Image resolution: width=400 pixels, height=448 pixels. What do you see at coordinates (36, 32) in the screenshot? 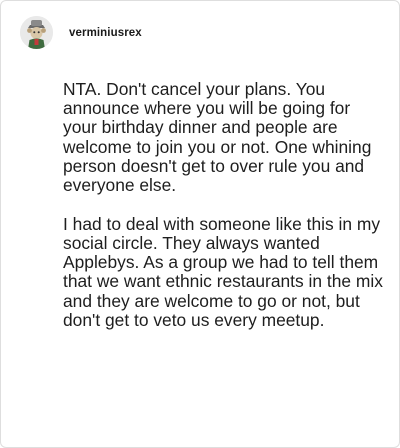
I see `cartoon-avatar-icon` at bounding box center [36, 32].